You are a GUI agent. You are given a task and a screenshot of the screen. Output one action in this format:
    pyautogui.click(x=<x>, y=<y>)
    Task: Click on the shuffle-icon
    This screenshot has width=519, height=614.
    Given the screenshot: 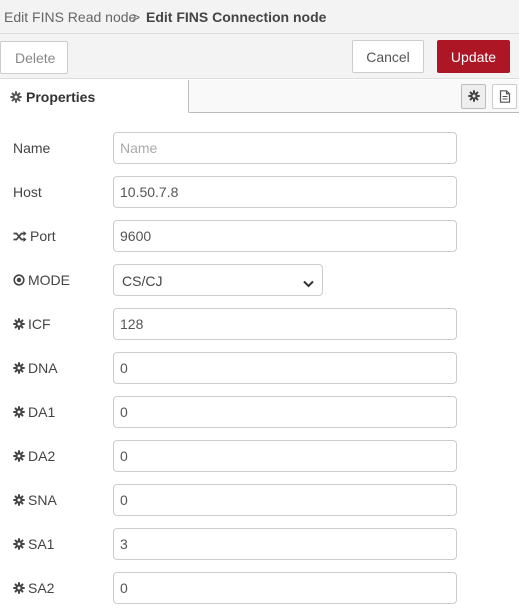 What is the action you would take?
    pyautogui.click(x=20, y=236)
    